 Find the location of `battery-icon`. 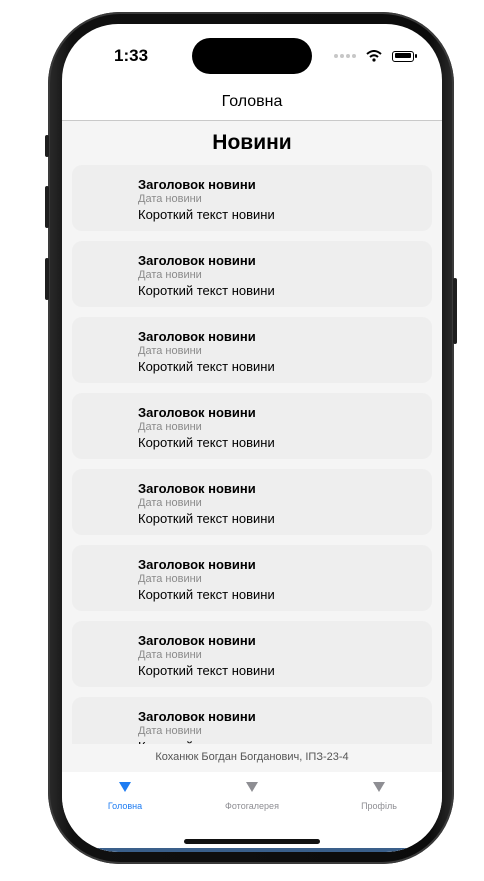

battery-icon is located at coordinates (403, 56).